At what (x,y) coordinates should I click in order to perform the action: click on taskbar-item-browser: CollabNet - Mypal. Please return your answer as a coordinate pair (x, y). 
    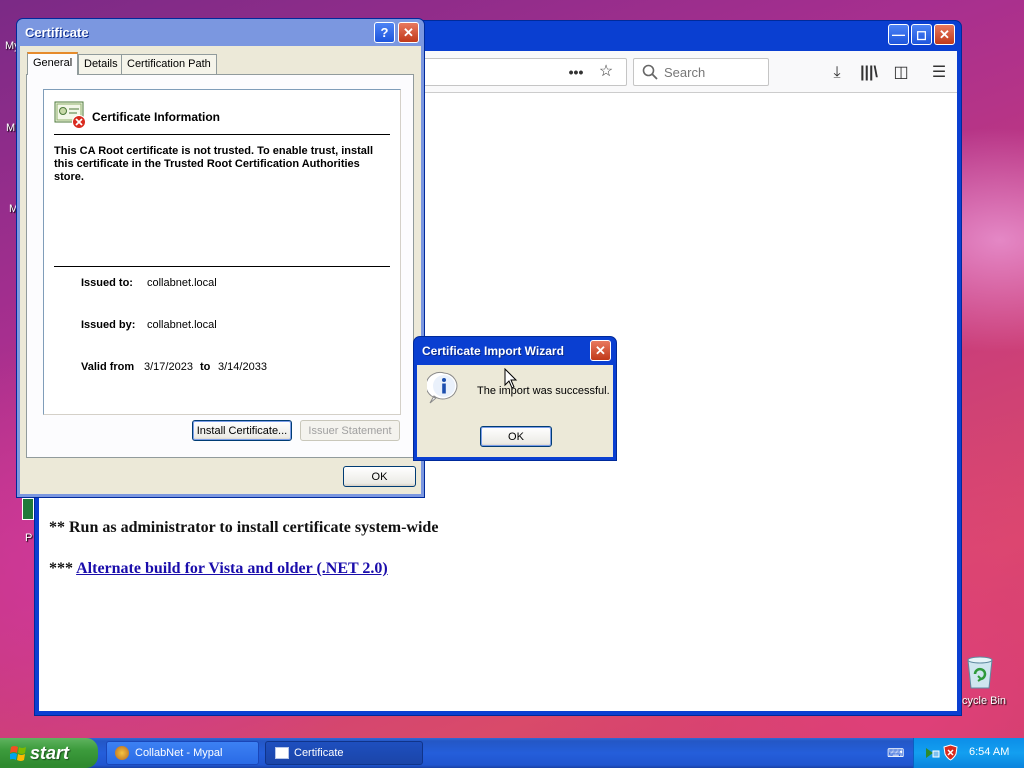
    Looking at the image, I should click on (182, 753).